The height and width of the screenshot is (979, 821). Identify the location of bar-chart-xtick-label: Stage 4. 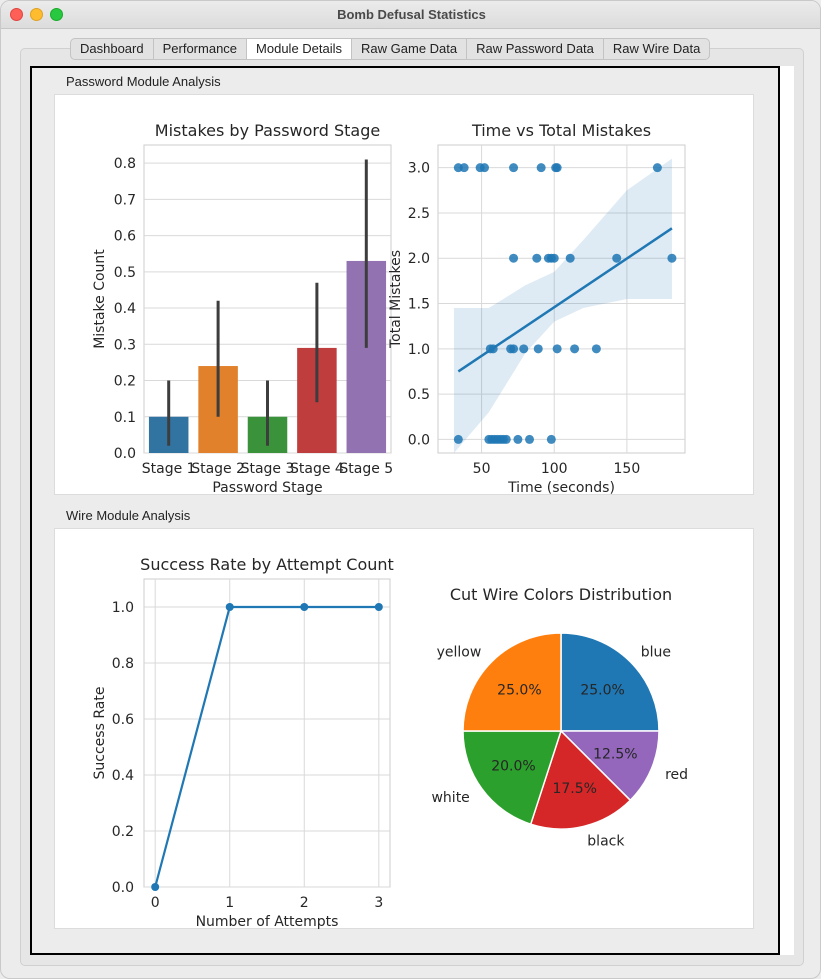
(317, 469).